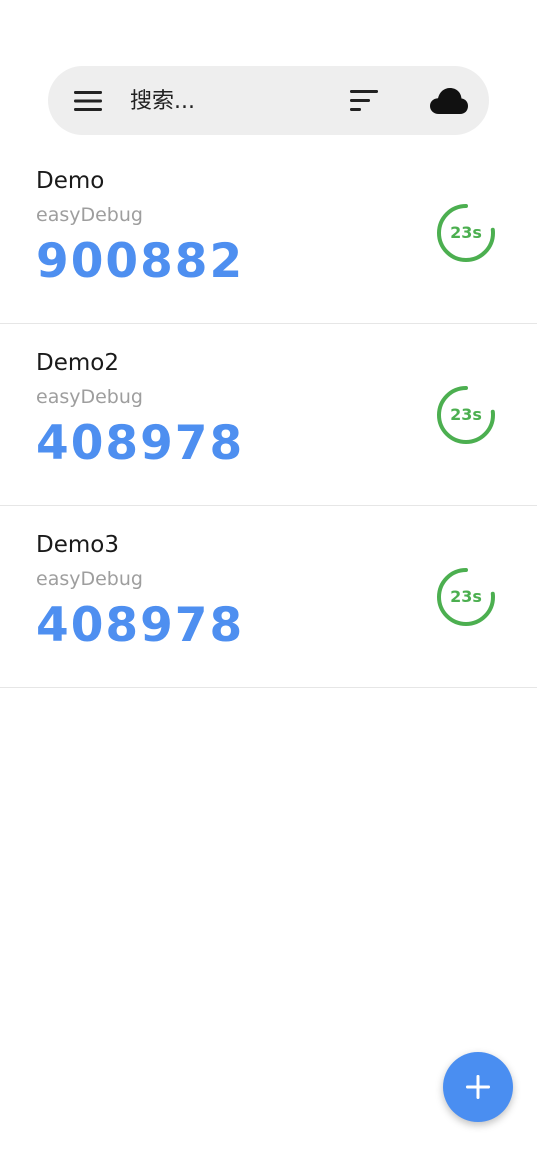 The height and width of the screenshot is (1169, 537). I want to click on cloud-icon, so click(449, 101).